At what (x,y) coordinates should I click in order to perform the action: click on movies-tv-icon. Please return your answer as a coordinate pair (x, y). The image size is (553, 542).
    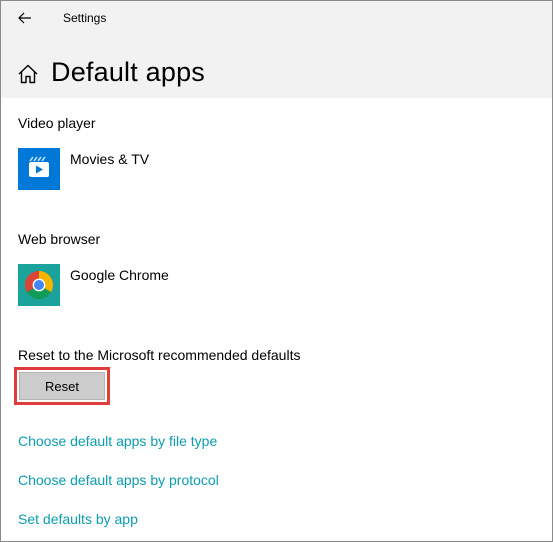
    Looking at the image, I should click on (39, 169).